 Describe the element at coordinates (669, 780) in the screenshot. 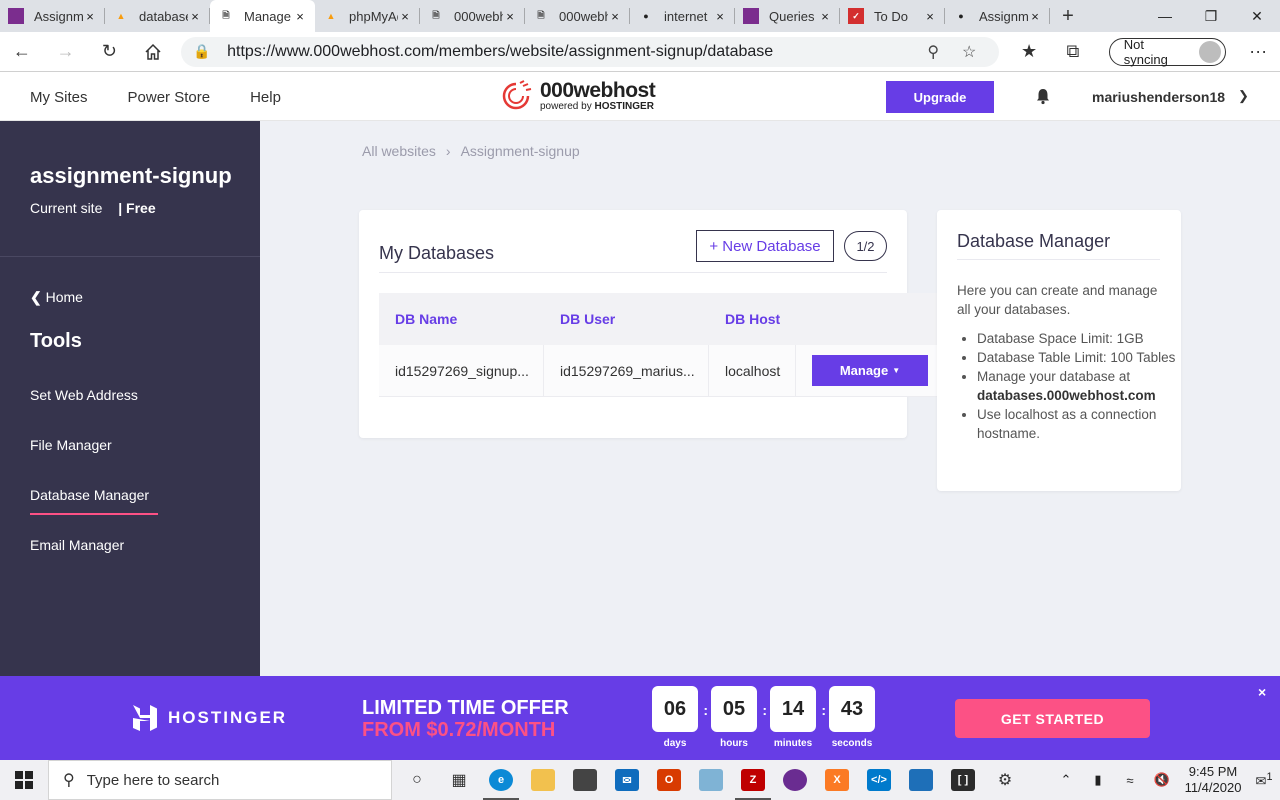

I see `office-icon: O` at that location.